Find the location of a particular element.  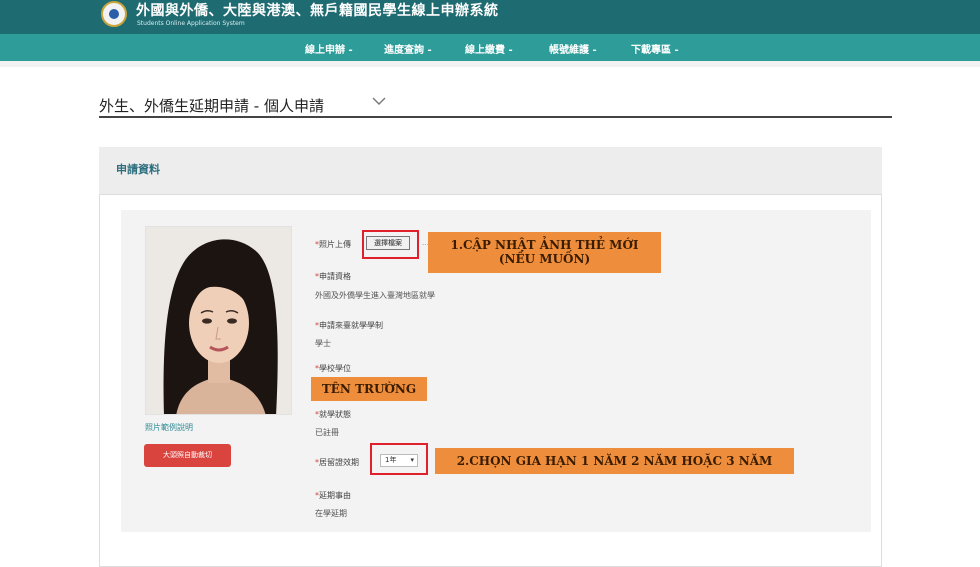

nav-account: 帳號維護 - is located at coordinates (573, 48).